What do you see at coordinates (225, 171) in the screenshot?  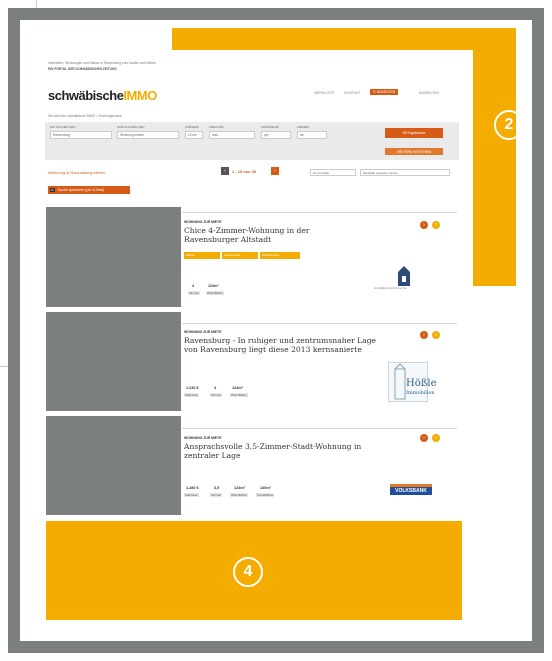 I see `prev-page-button: ‹` at bounding box center [225, 171].